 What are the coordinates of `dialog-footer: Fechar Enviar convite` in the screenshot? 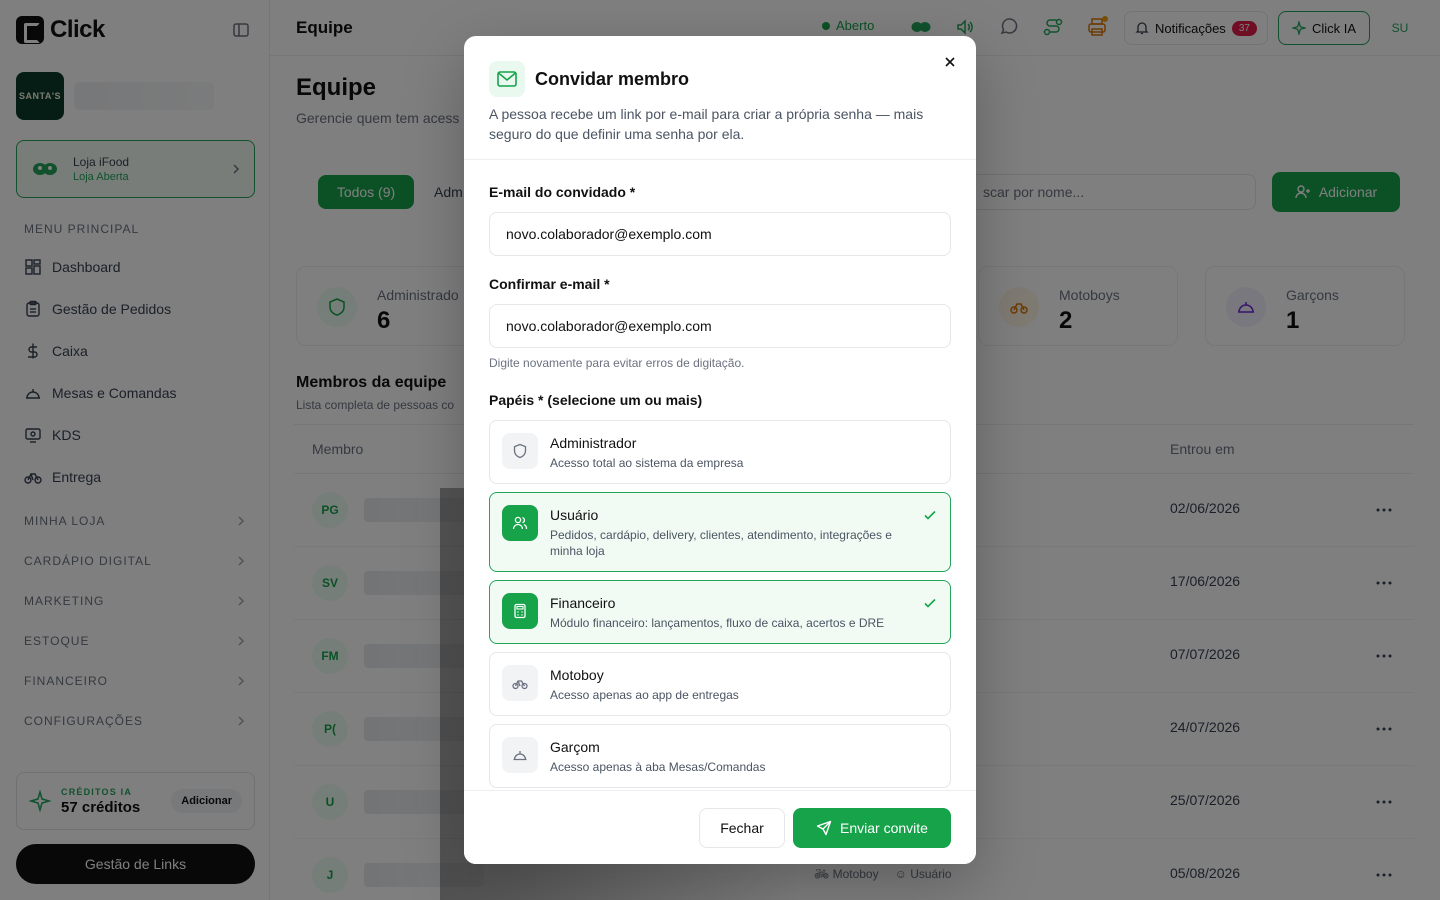 It's located at (720, 827).